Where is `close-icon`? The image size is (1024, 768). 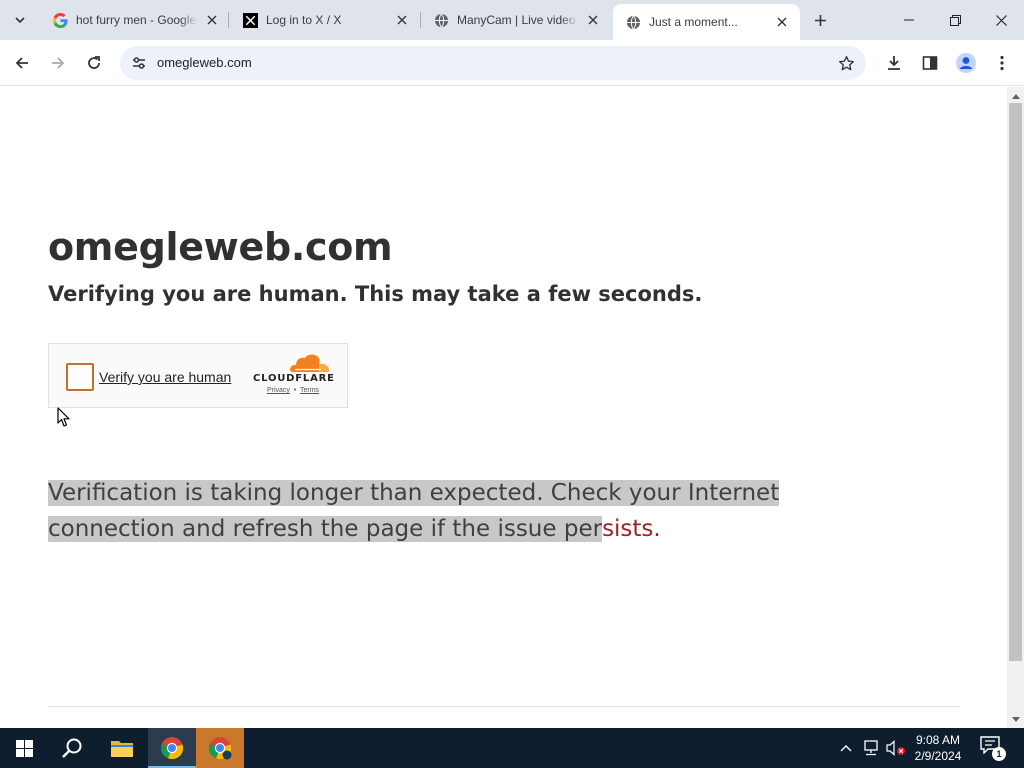
close-icon is located at coordinates (1001, 20).